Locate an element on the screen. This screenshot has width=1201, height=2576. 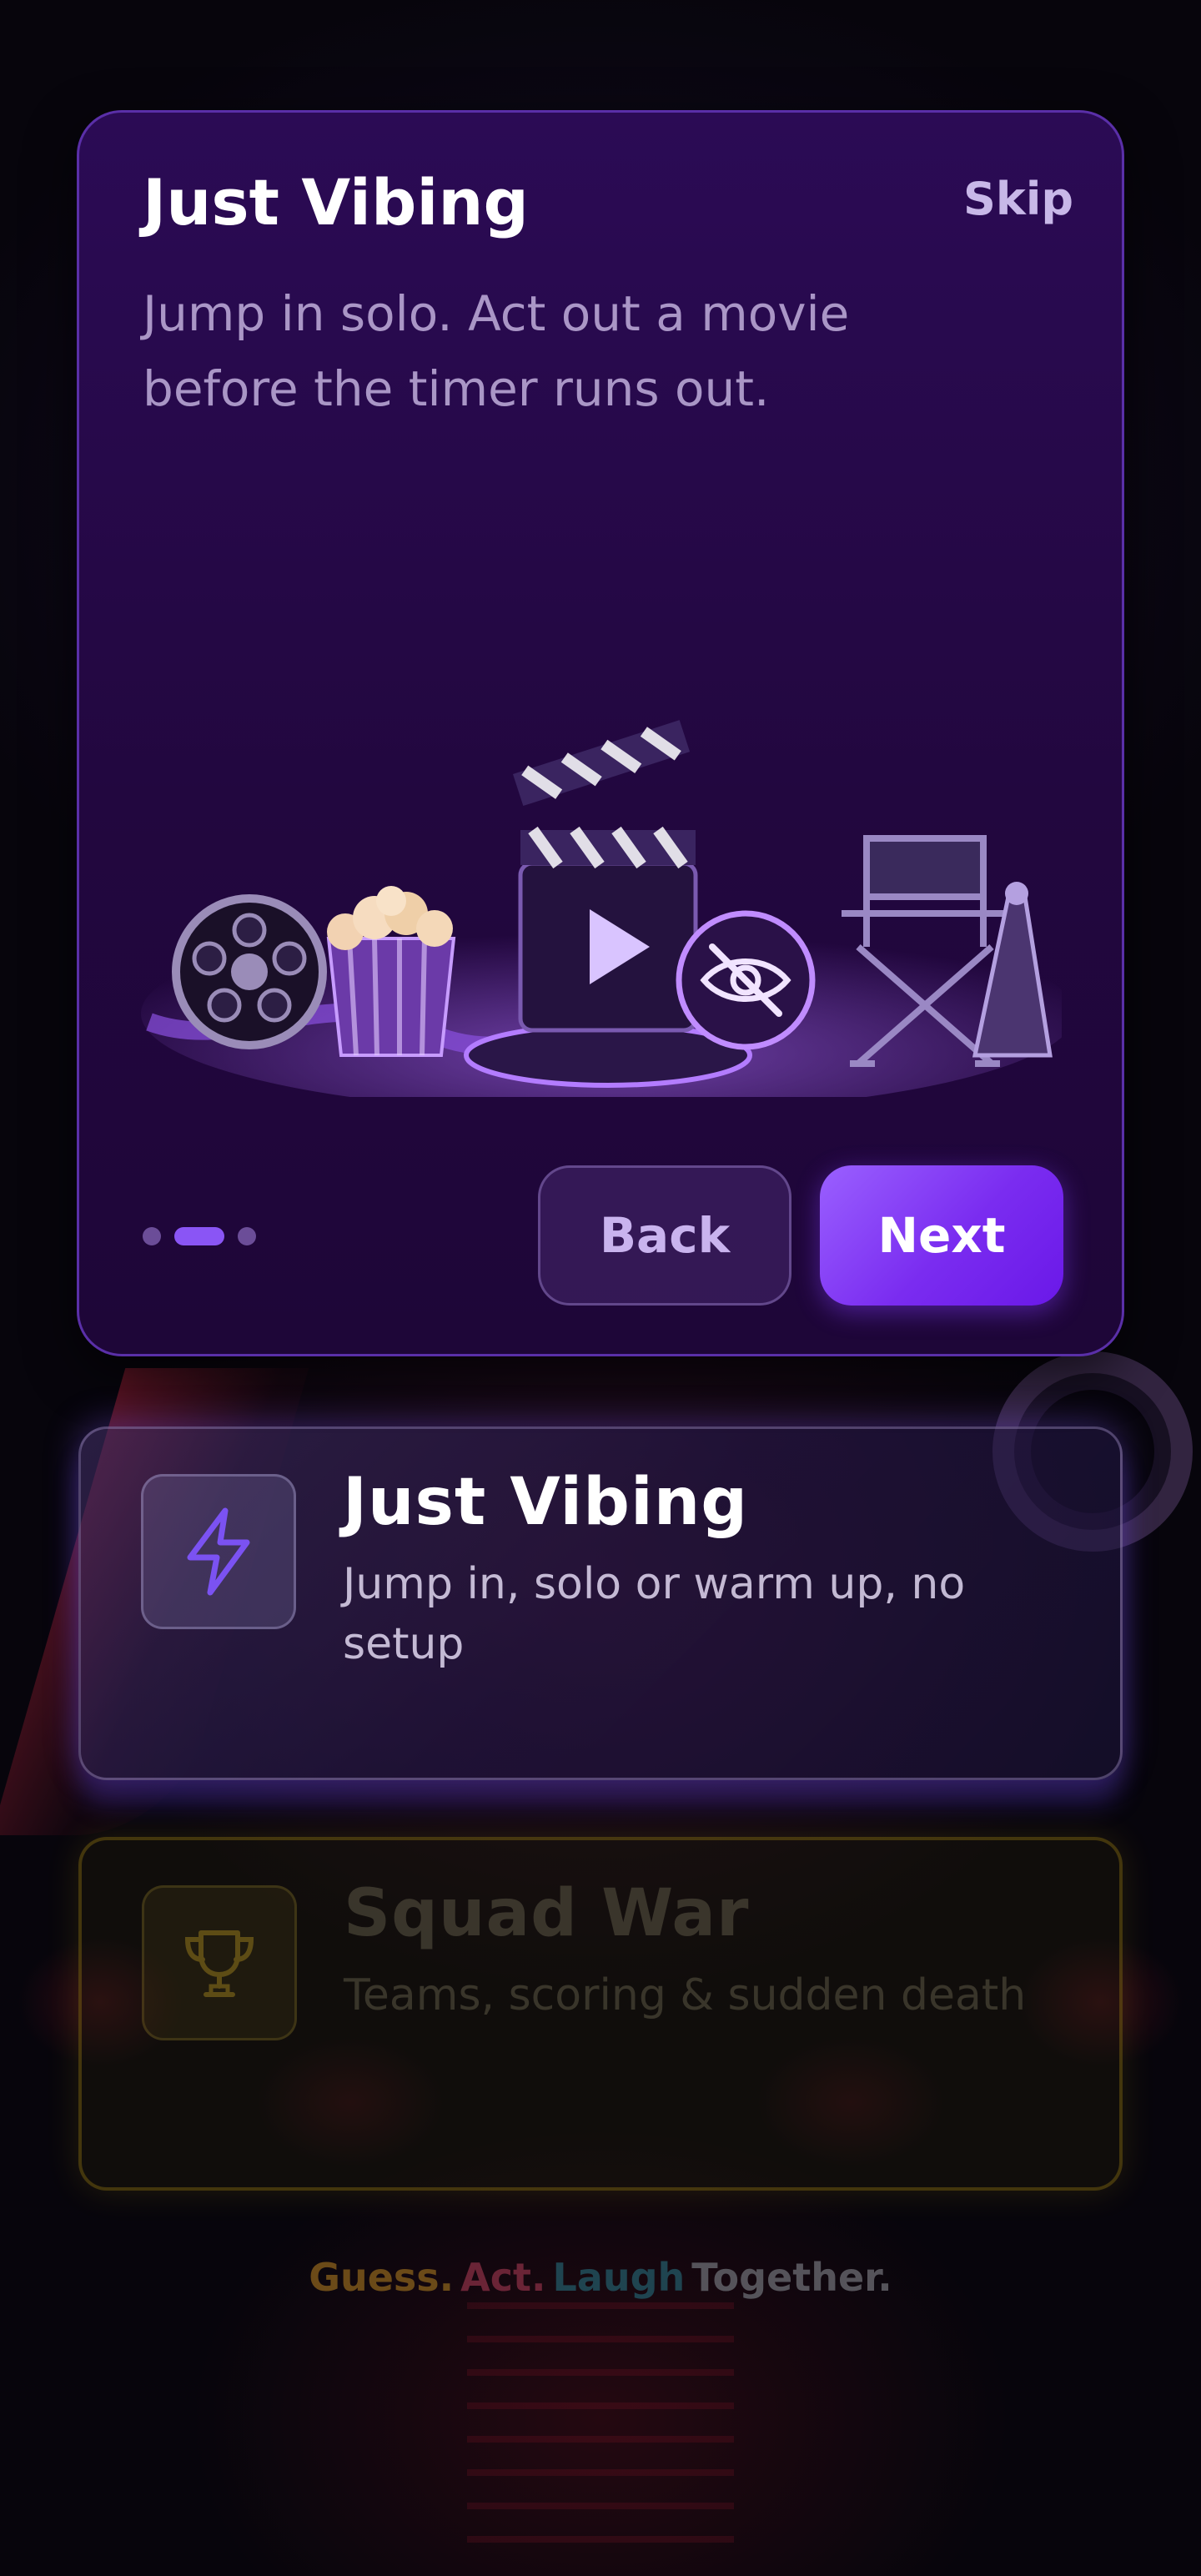
tagline-word-guess: Guess. is located at coordinates (382, 2277).